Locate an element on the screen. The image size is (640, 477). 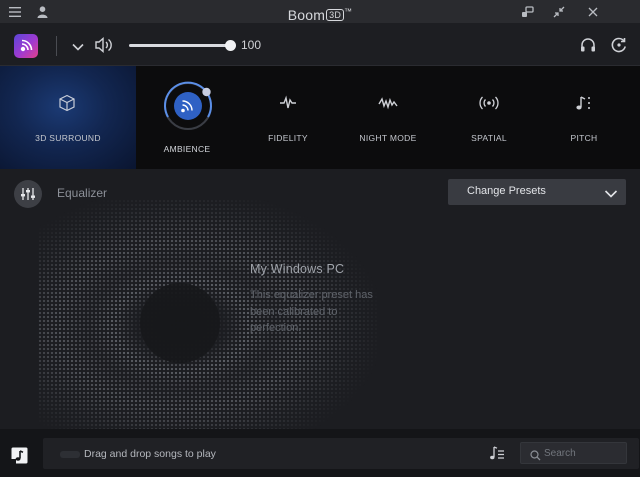
output-dropdown-chevron-icon is located at coordinates (78, 48).